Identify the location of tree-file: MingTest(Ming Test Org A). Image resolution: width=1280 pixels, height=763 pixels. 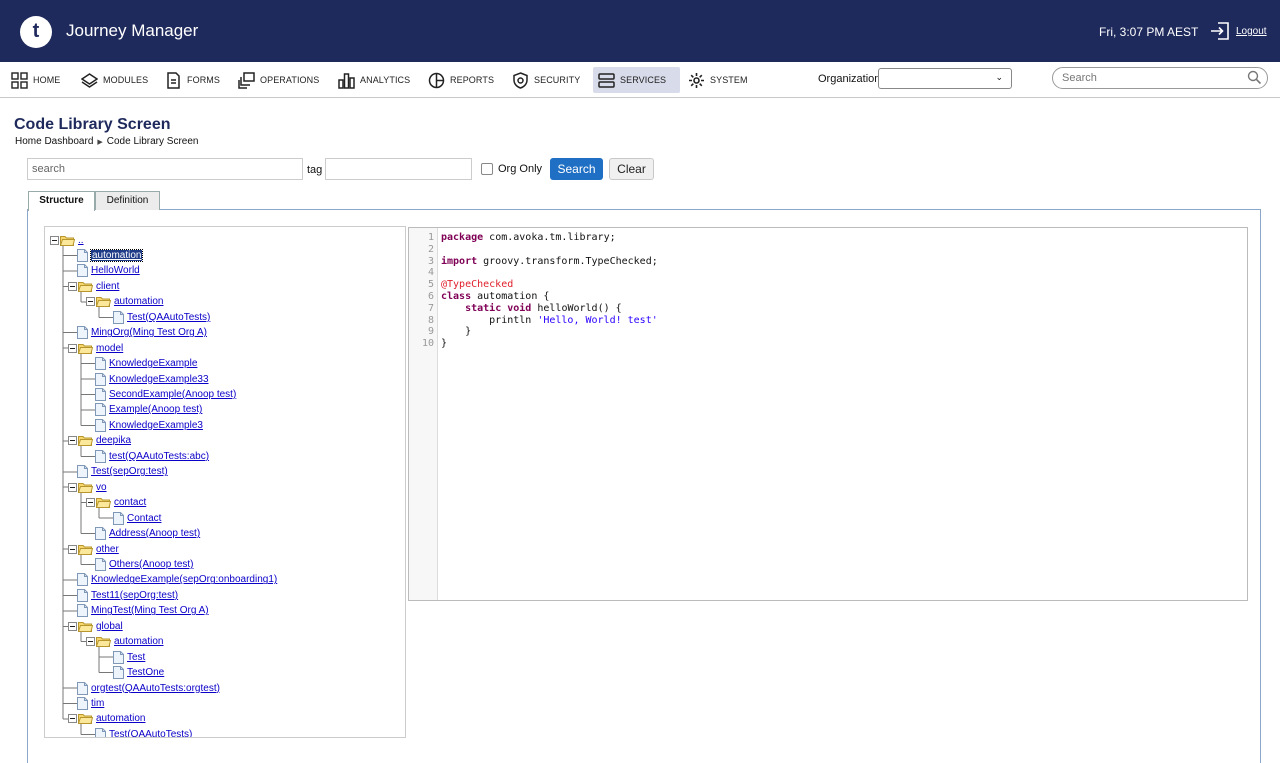
(143, 611).